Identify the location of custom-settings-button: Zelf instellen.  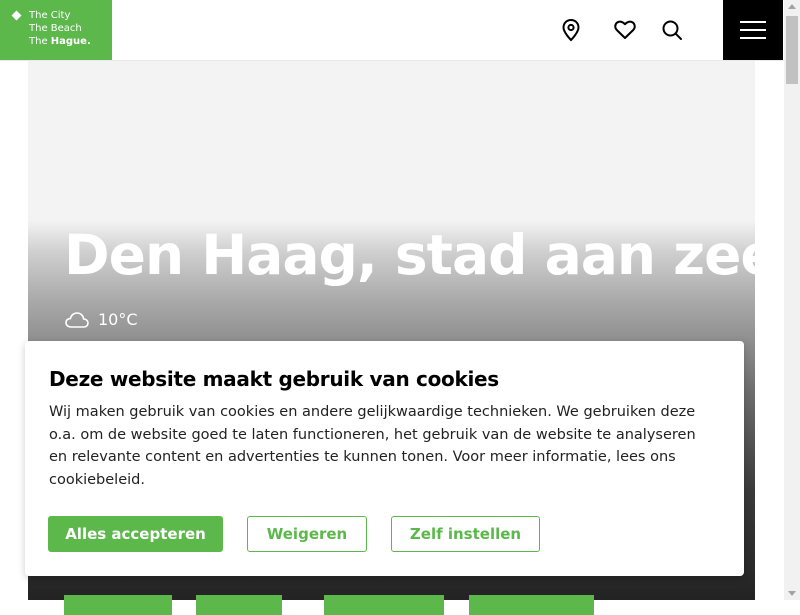
(465, 534).